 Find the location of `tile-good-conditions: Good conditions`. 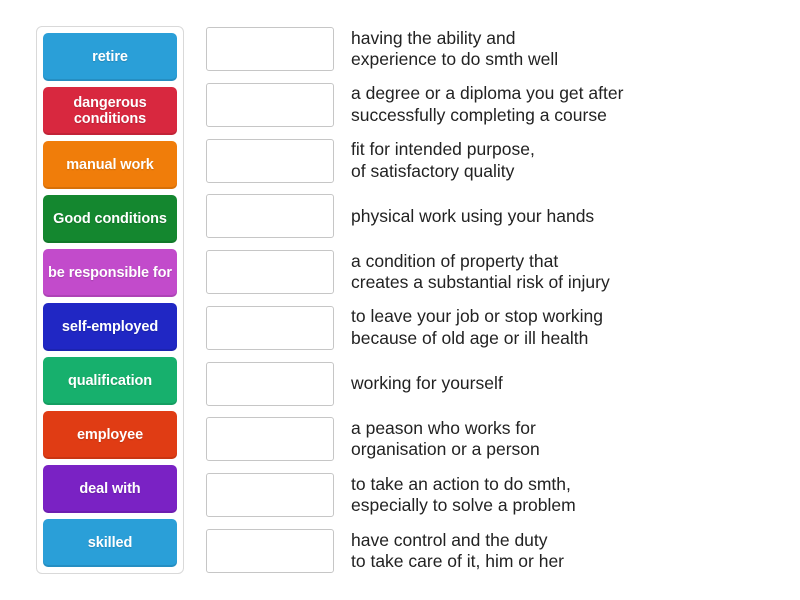

tile-good-conditions: Good conditions is located at coordinates (110, 219).